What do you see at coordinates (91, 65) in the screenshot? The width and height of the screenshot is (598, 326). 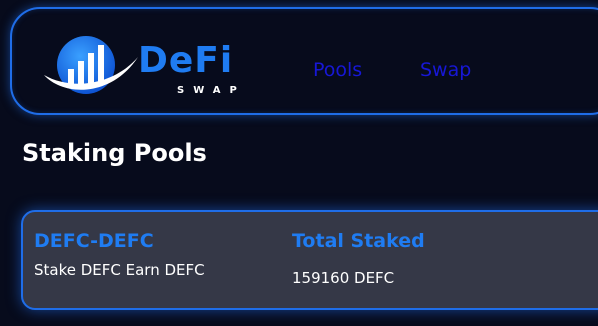 I see `bar-chart-swoosh-icon` at bounding box center [91, 65].